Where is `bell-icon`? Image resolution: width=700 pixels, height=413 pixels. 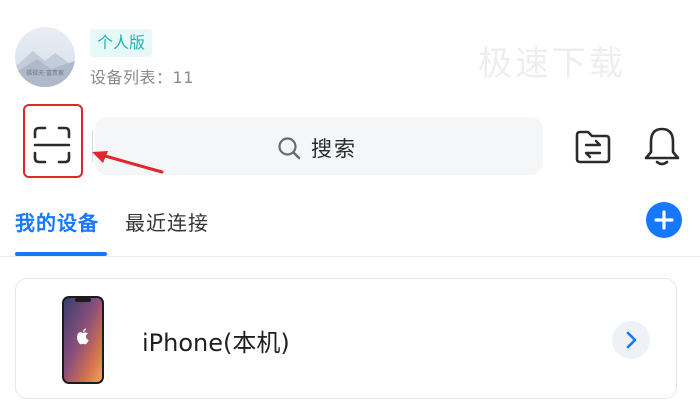 bell-icon is located at coordinates (662, 146).